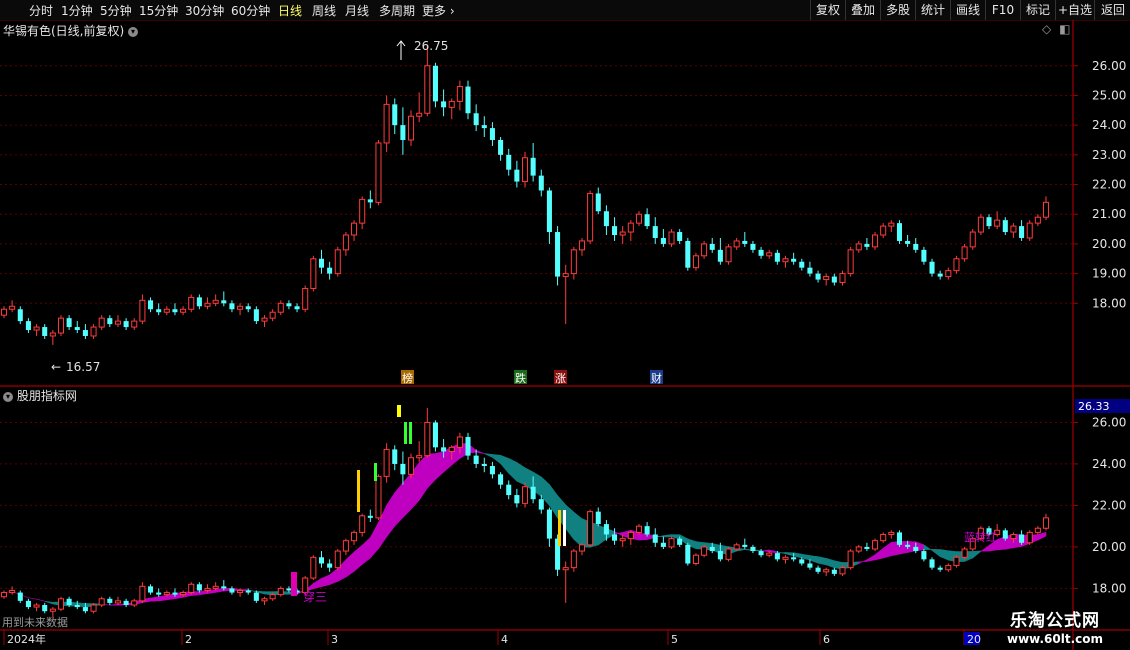 The image size is (1130, 650). What do you see at coordinates (1056, 29) in the screenshot?
I see `panel-controls: ◇ ◧` at bounding box center [1056, 29].